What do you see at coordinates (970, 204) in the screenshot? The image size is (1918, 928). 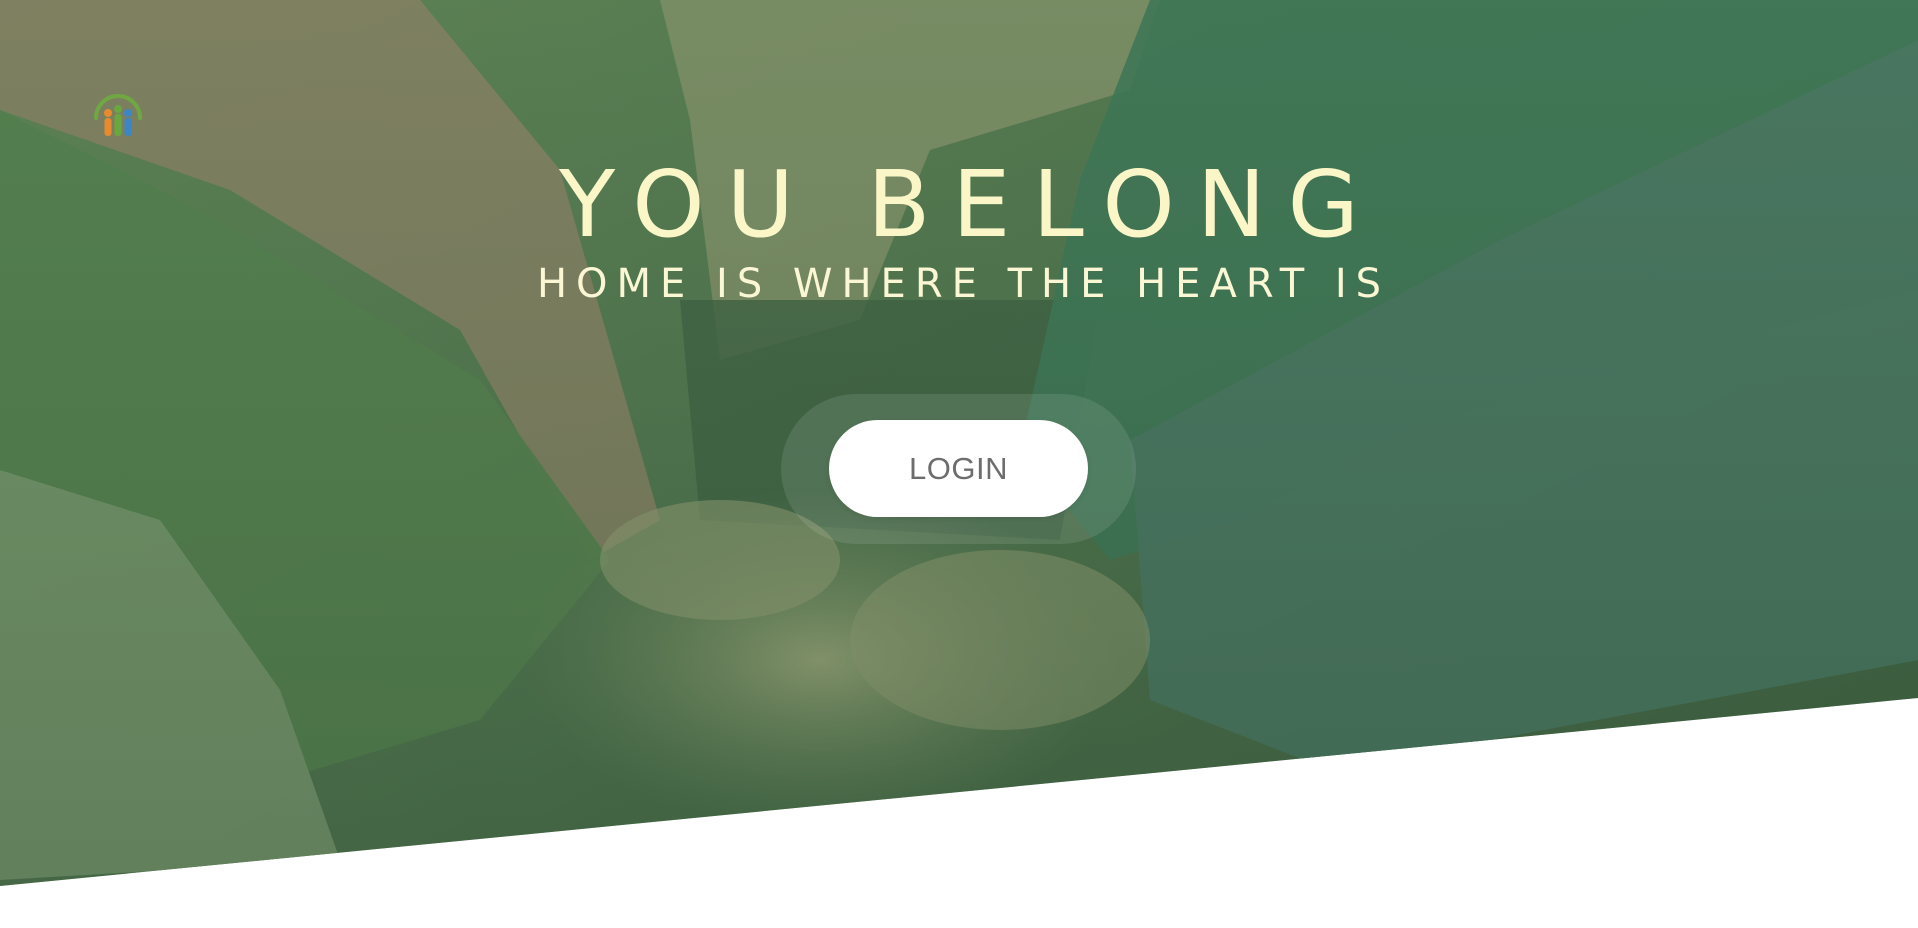 I see `hero-headline: YOU BELONG` at bounding box center [970, 204].